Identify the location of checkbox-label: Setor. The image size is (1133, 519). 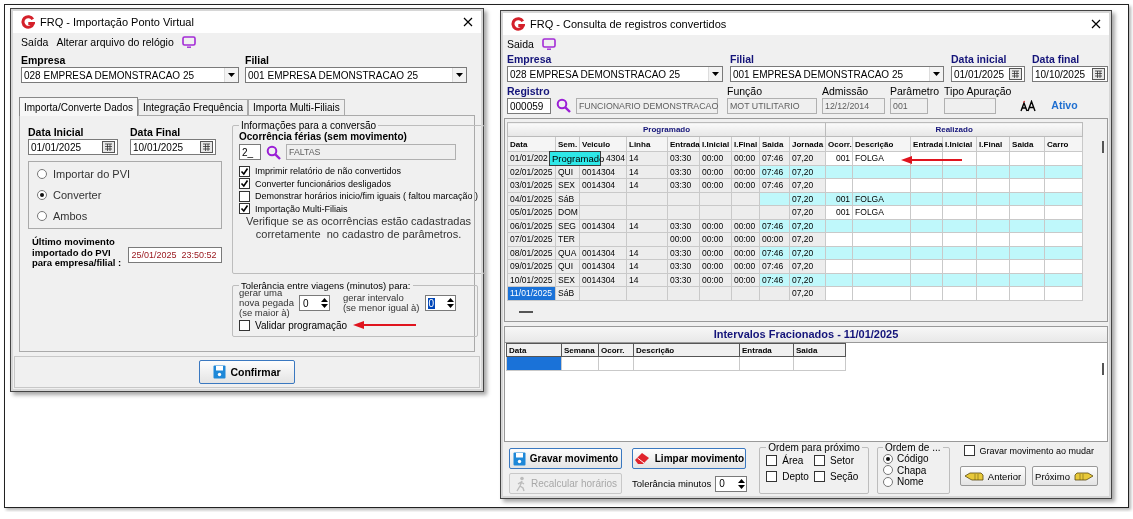
(842, 460).